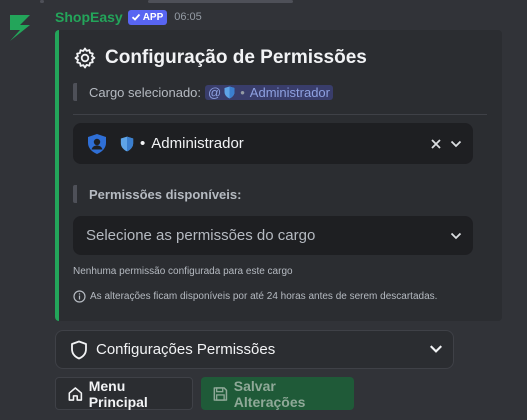 The image size is (527, 420). What do you see at coordinates (289, 92) in the screenshot?
I see `mention-role-name: Administrador` at bounding box center [289, 92].